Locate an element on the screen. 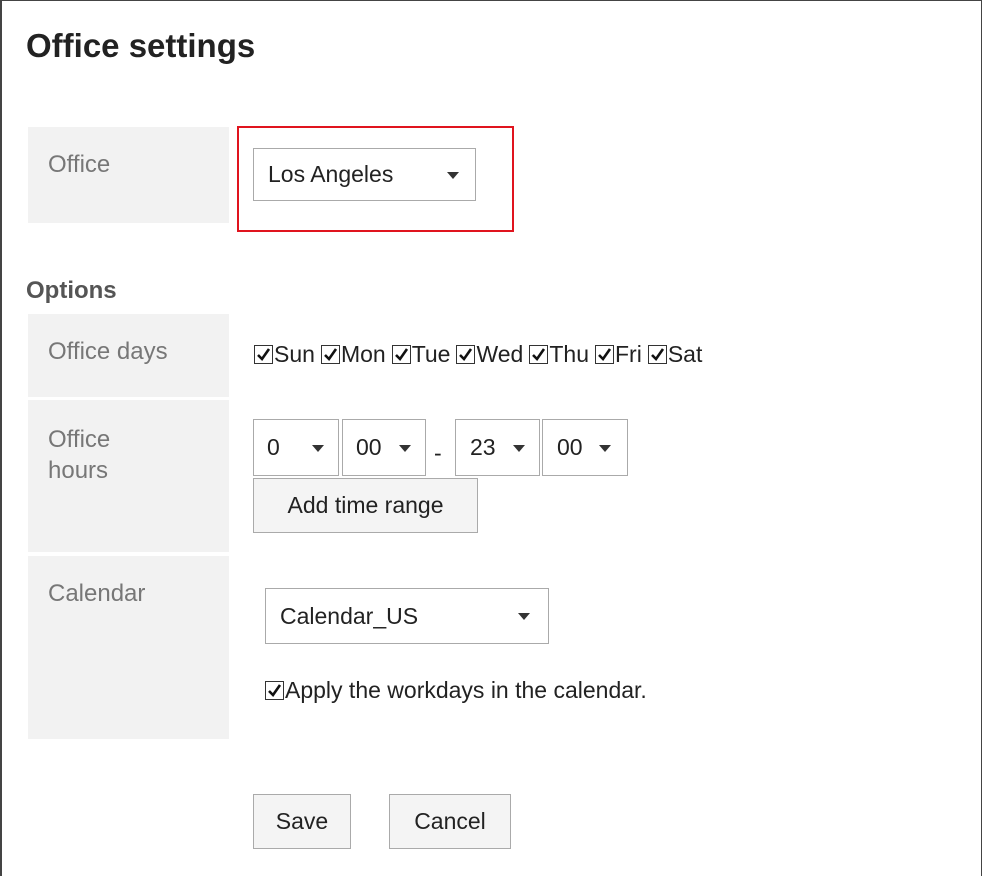 Image resolution: width=983 pixels, height=876 pixels. day-label: Sun is located at coordinates (294, 354).